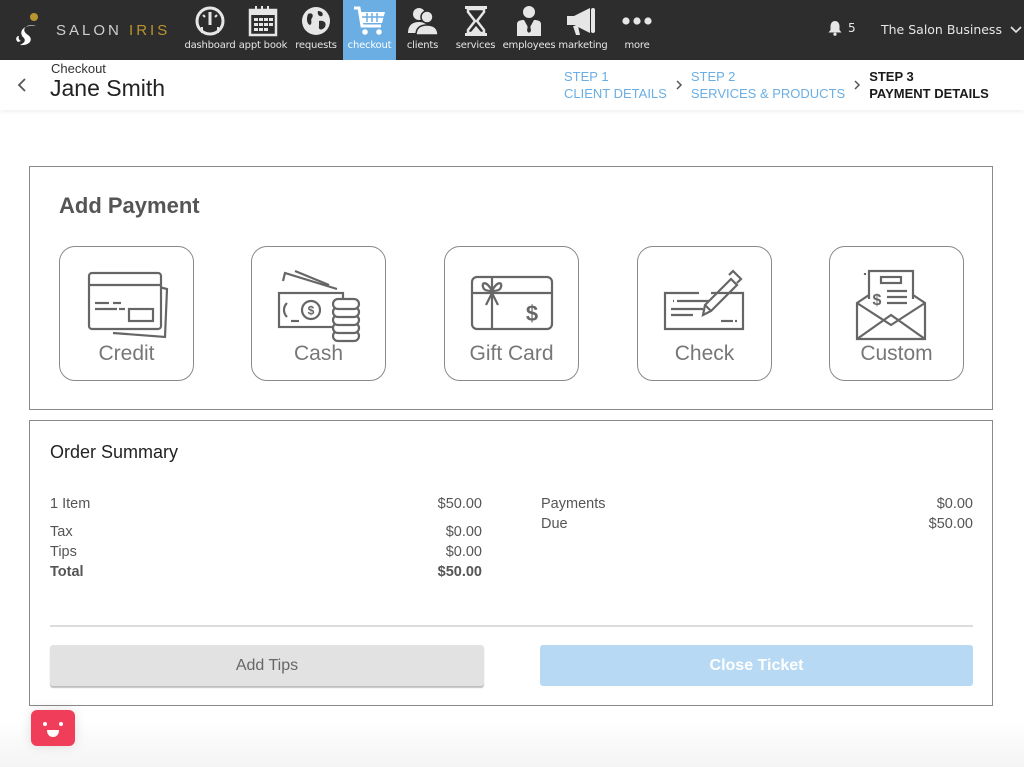 The image size is (1024, 767). I want to click on smiley-icon, so click(53, 729).